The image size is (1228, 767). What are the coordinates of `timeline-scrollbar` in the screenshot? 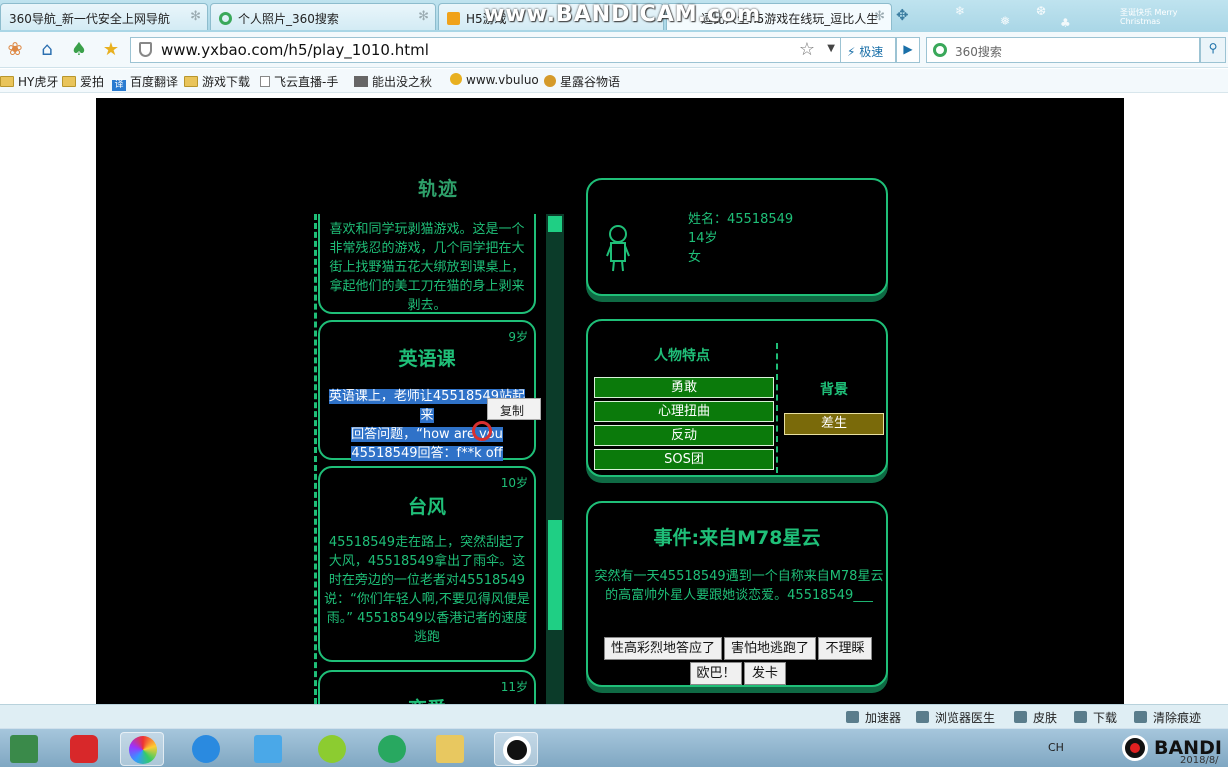 It's located at (555, 459).